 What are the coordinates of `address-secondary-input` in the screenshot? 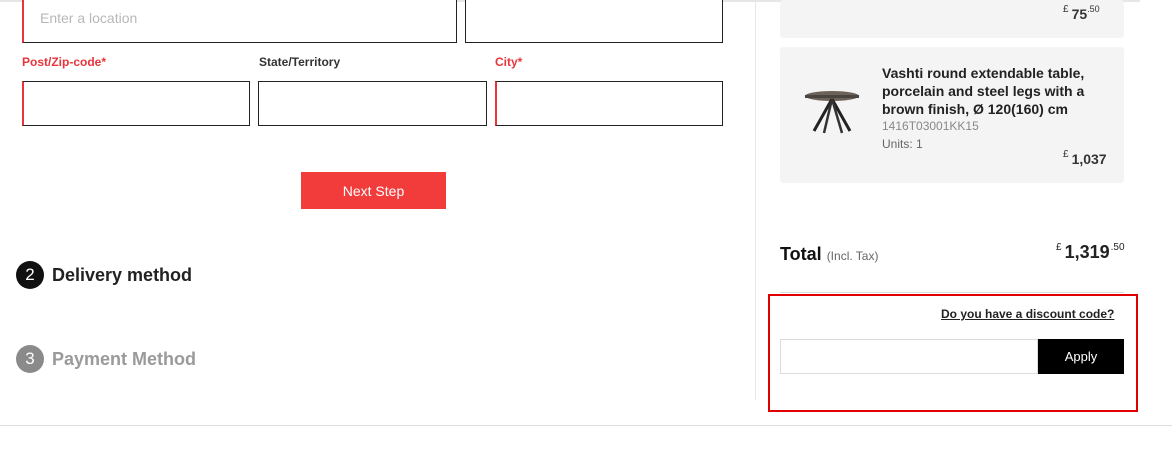 It's located at (594, 21).